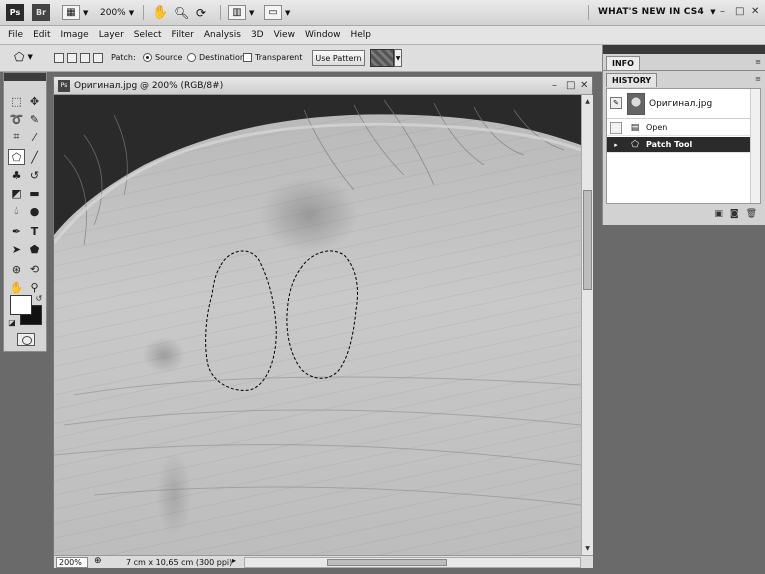  What do you see at coordinates (34, 249) in the screenshot?
I see `shape-tool-icon: ⬟` at bounding box center [34, 249].